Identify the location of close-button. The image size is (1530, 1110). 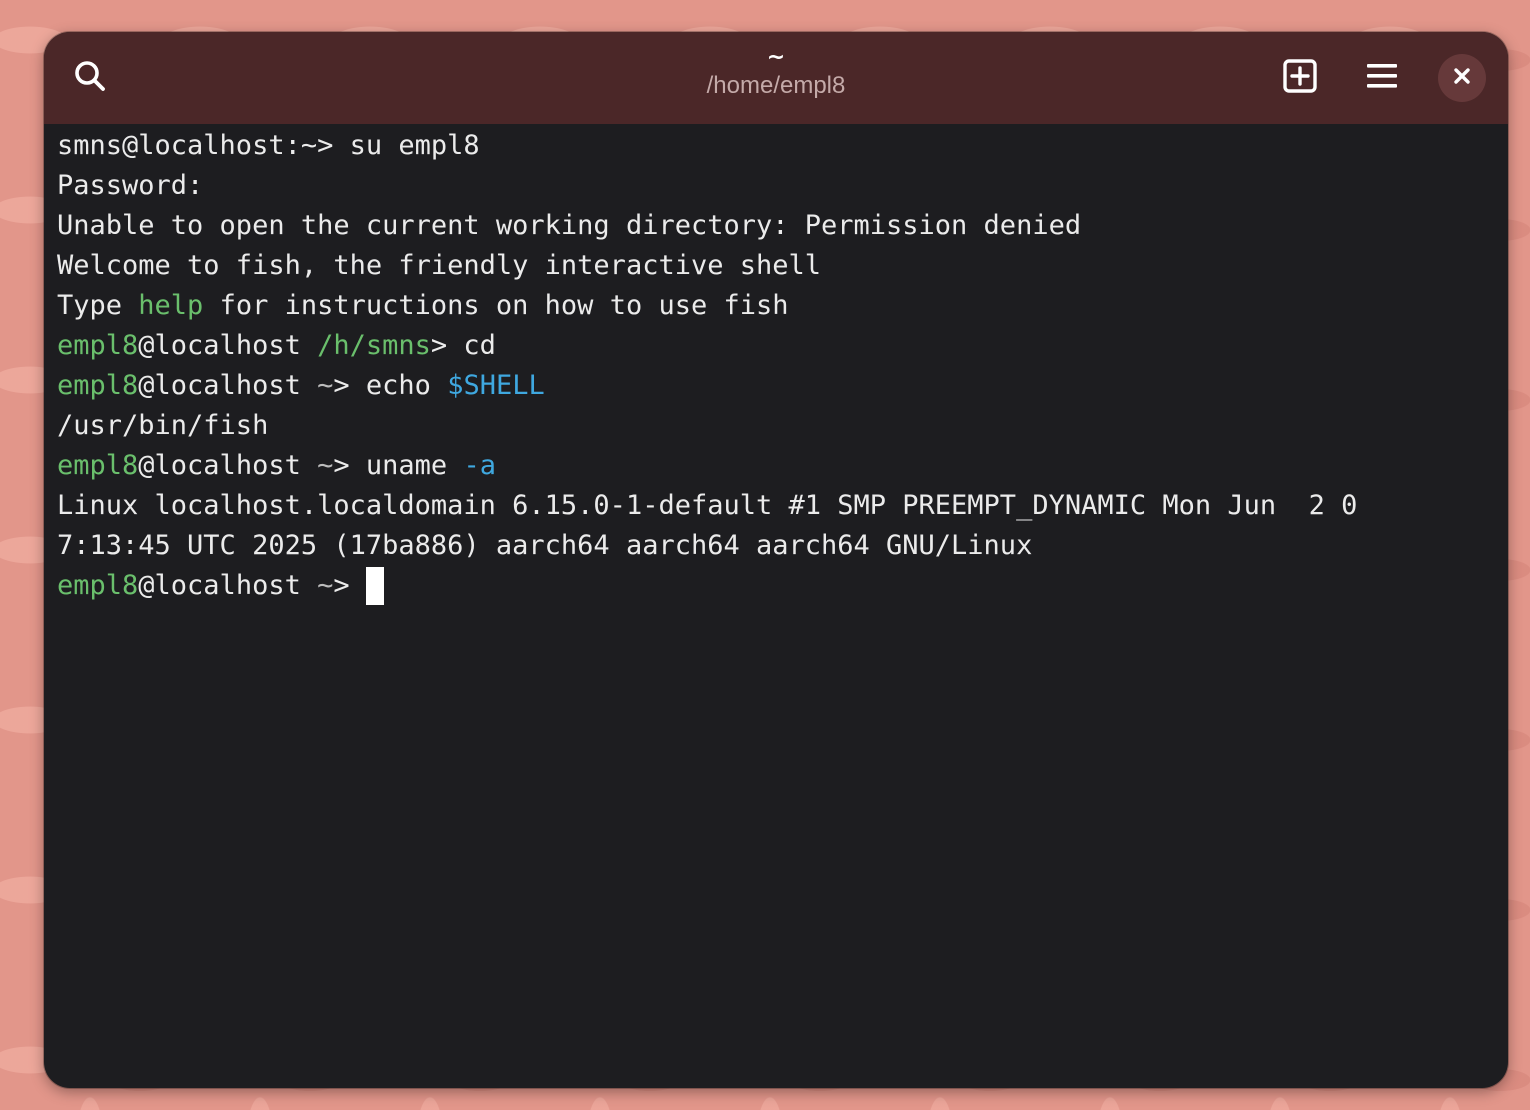
(1462, 78).